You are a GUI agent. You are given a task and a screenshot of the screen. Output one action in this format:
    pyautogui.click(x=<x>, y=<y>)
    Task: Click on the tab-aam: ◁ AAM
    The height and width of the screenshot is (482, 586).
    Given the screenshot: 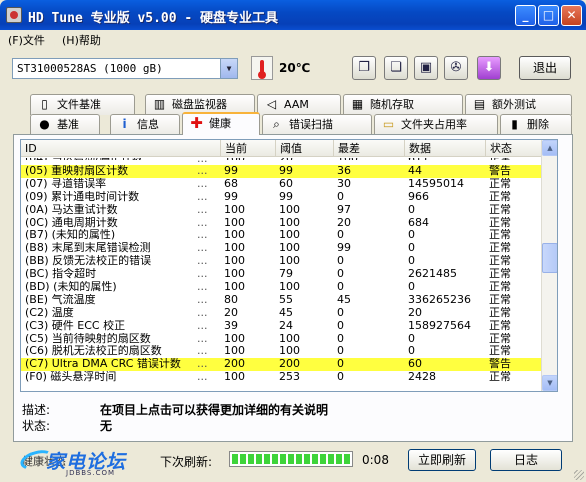 What is the action you would take?
    pyautogui.click(x=299, y=104)
    